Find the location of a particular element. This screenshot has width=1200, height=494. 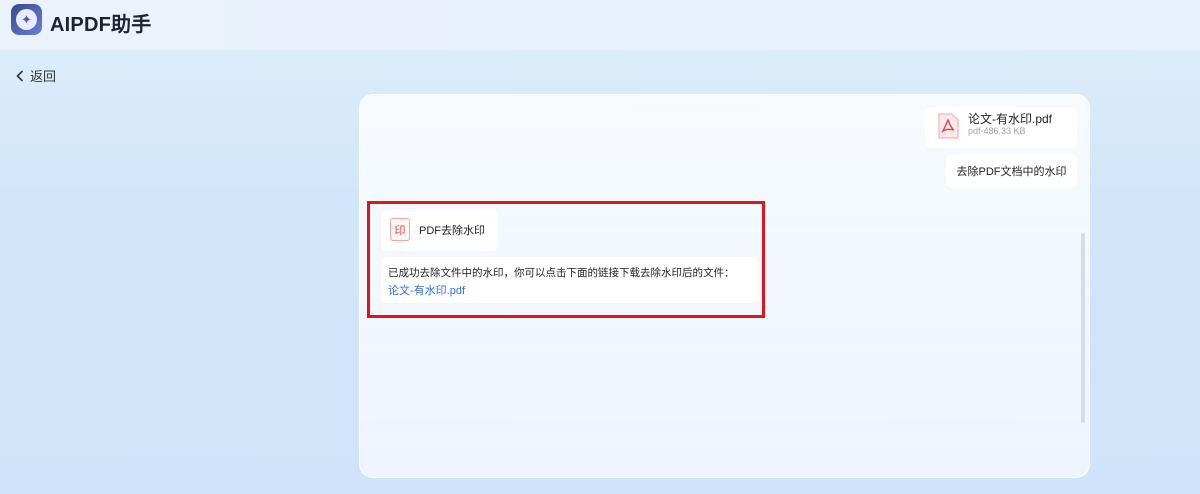

file-size: pdf-486.33 KB is located at coordinates (997, 131).